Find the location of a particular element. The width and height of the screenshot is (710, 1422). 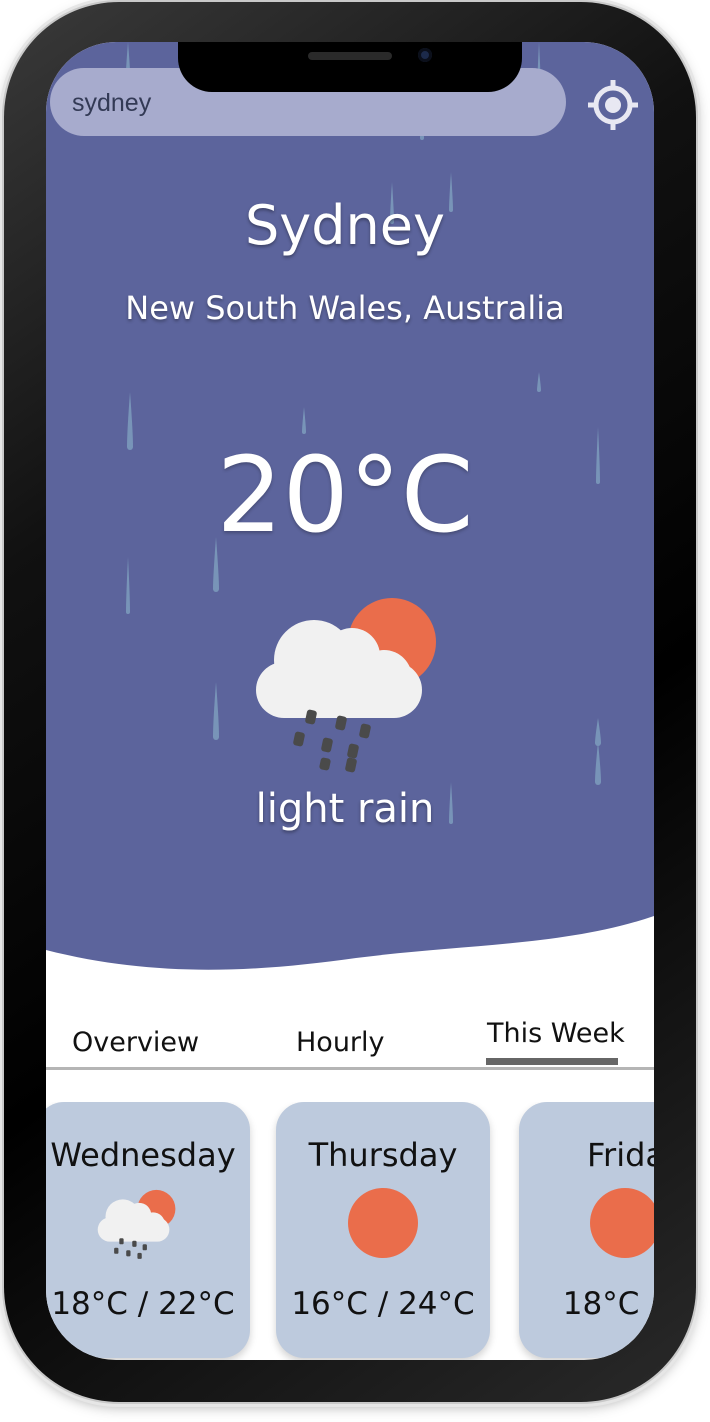

forecast-day: Thursday is located at coordinates (383, 1155).